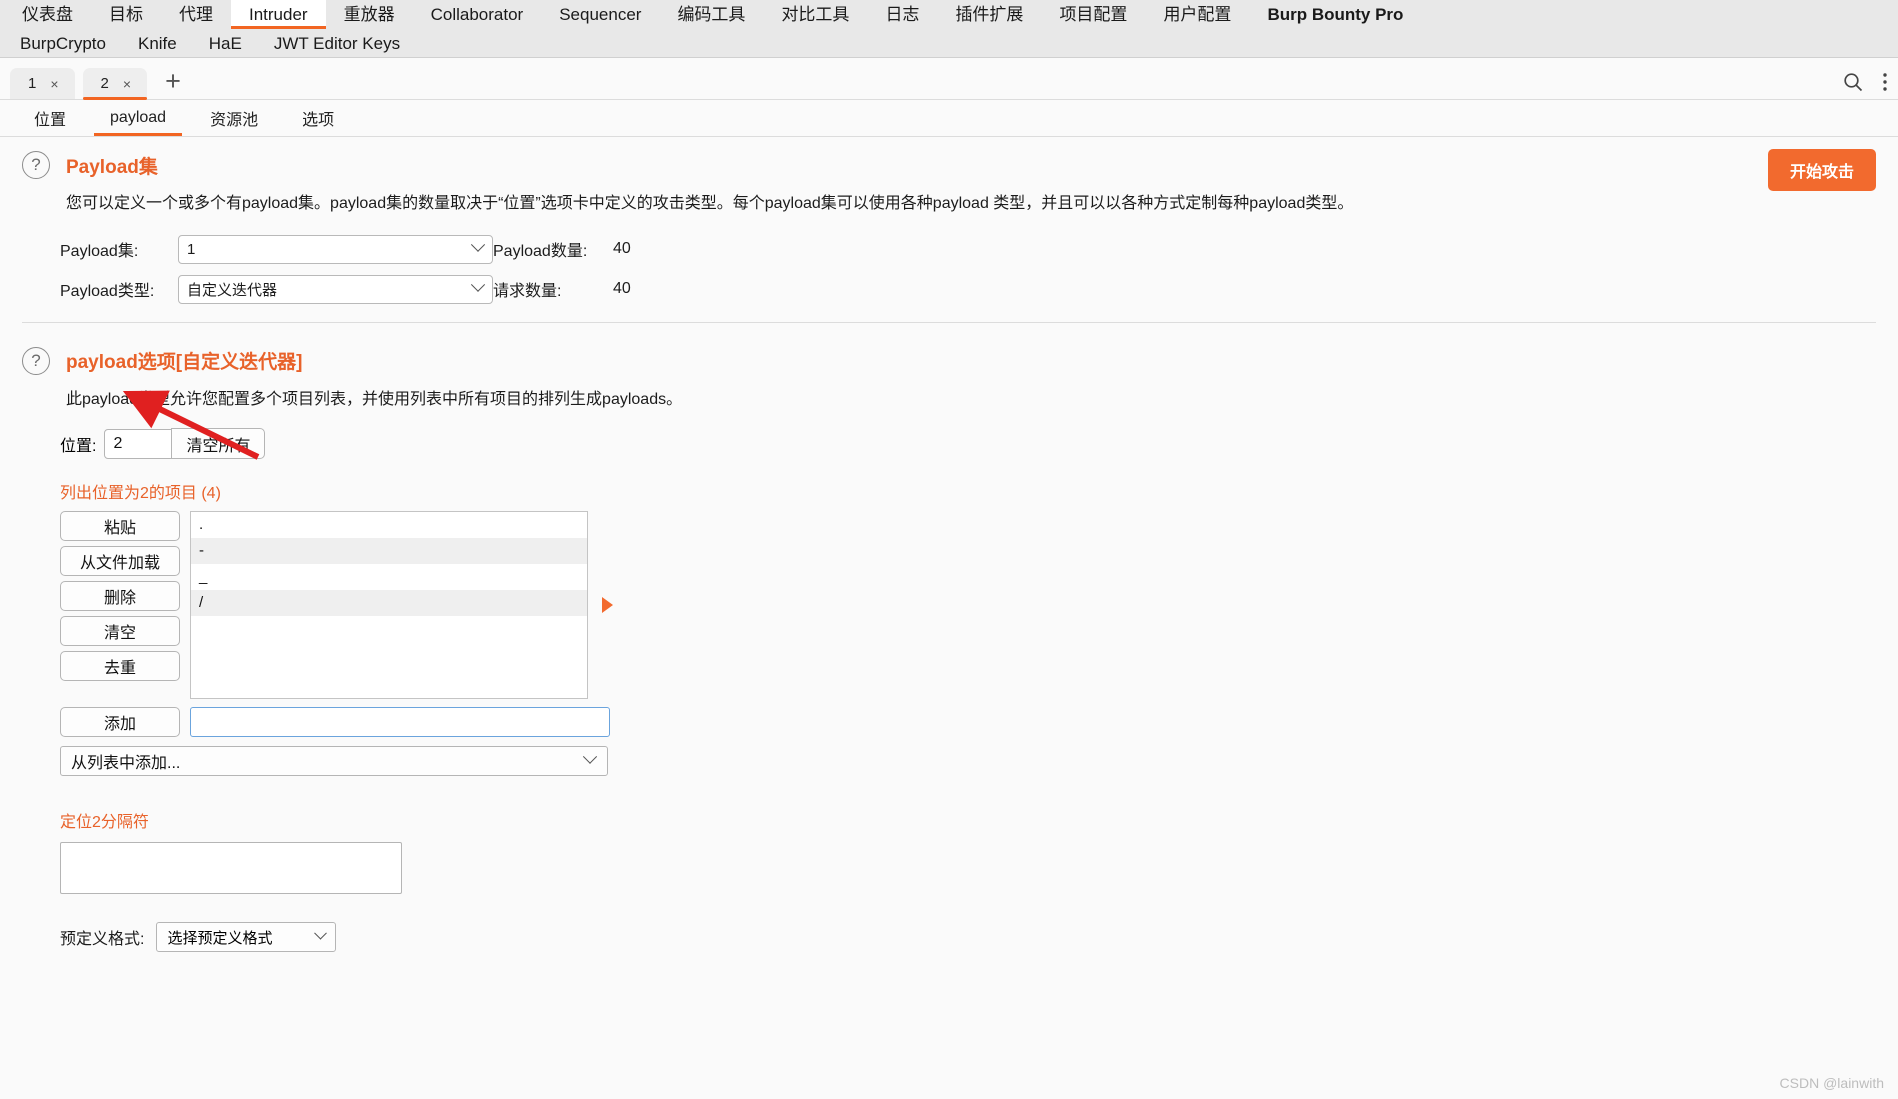  Describe the element at coordinates (47, 14) in the screenshot. I see `top-nav-item-0: 仪表盘` at that location.